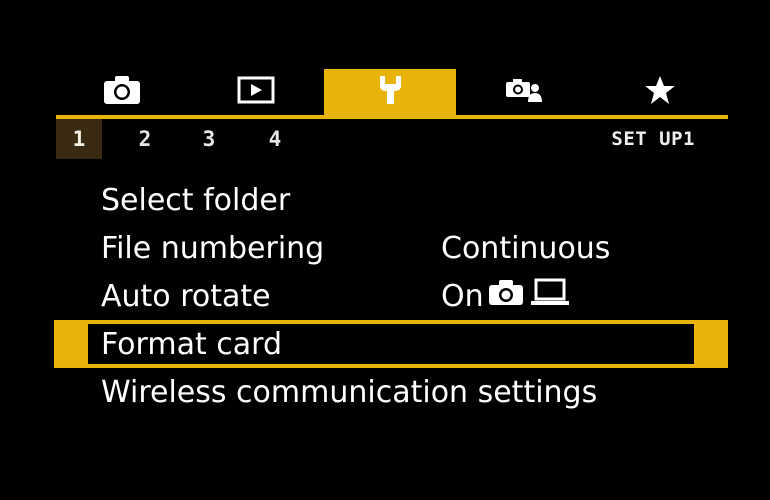  I want to click on wrench-icon, so click(390, 92).